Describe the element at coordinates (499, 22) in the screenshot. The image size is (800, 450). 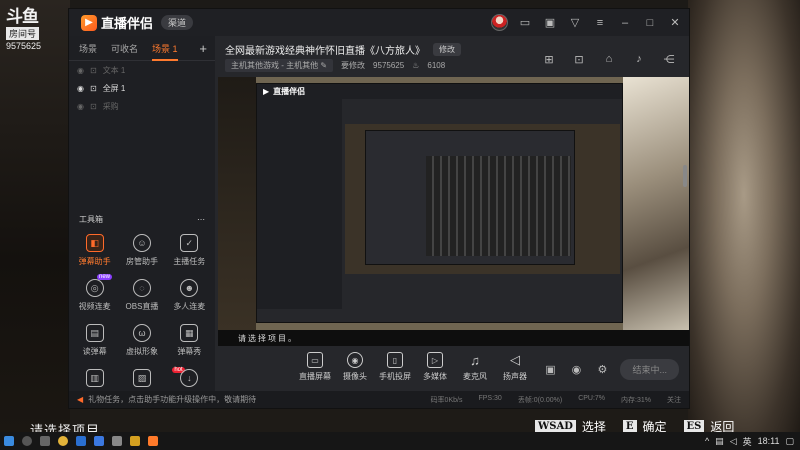
I see `avatar` at that location.